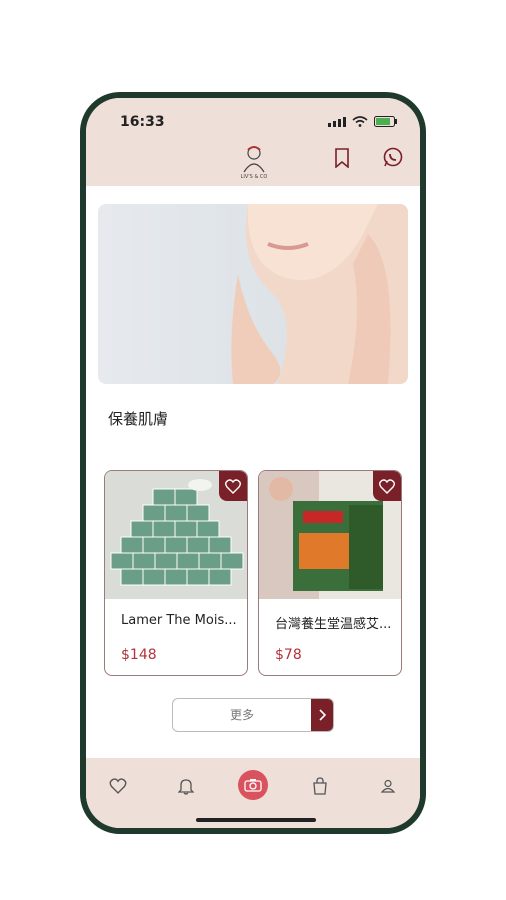  I want to click on status-time: 16:33, so click(142, 122).